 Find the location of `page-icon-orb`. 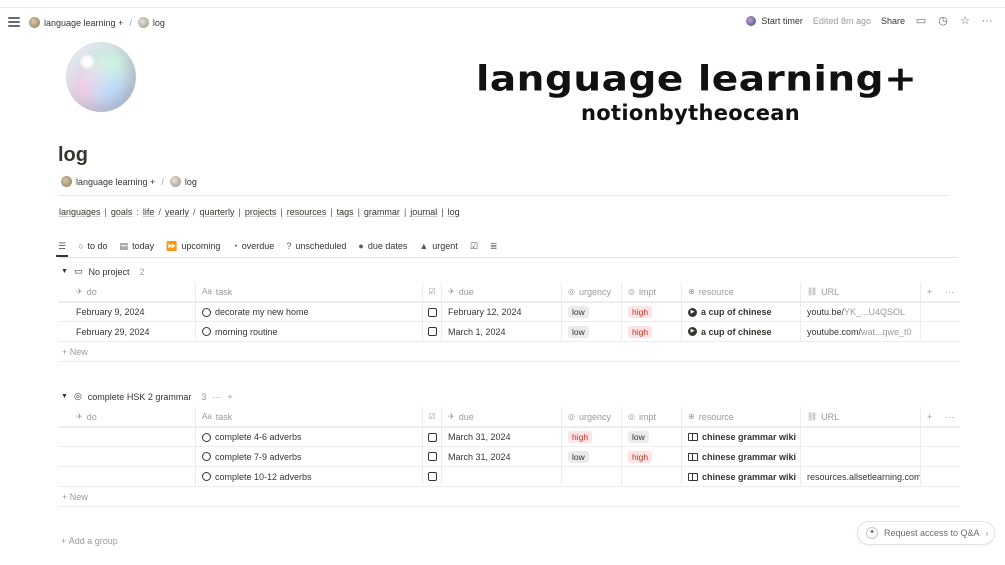

page-icon-orb is located at coordinates (101, 77).